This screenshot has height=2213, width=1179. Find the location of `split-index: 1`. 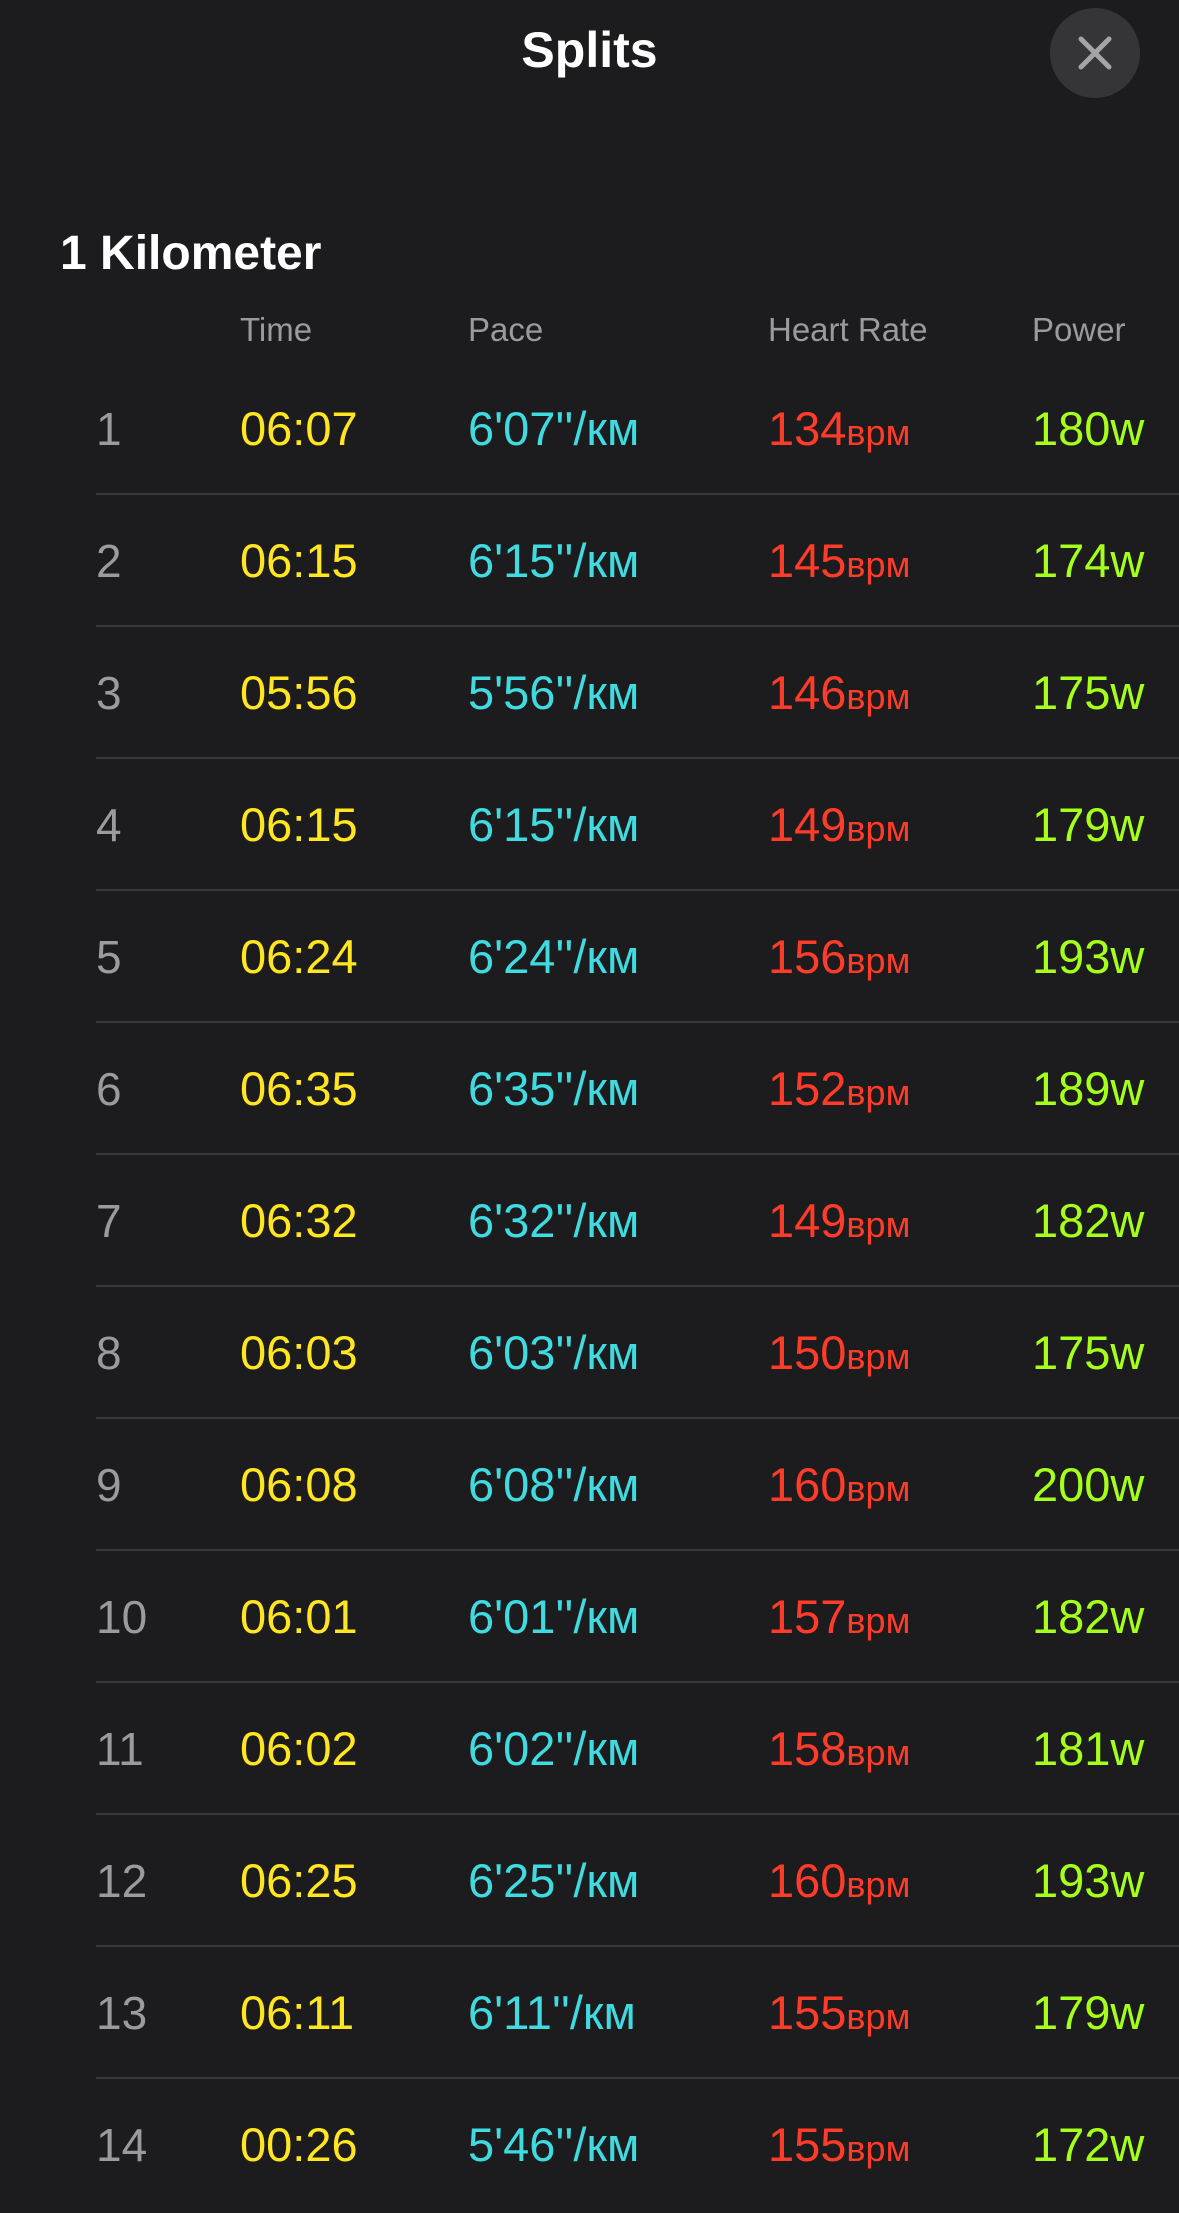

split-index: 1 is located at coordinates (109, 429).